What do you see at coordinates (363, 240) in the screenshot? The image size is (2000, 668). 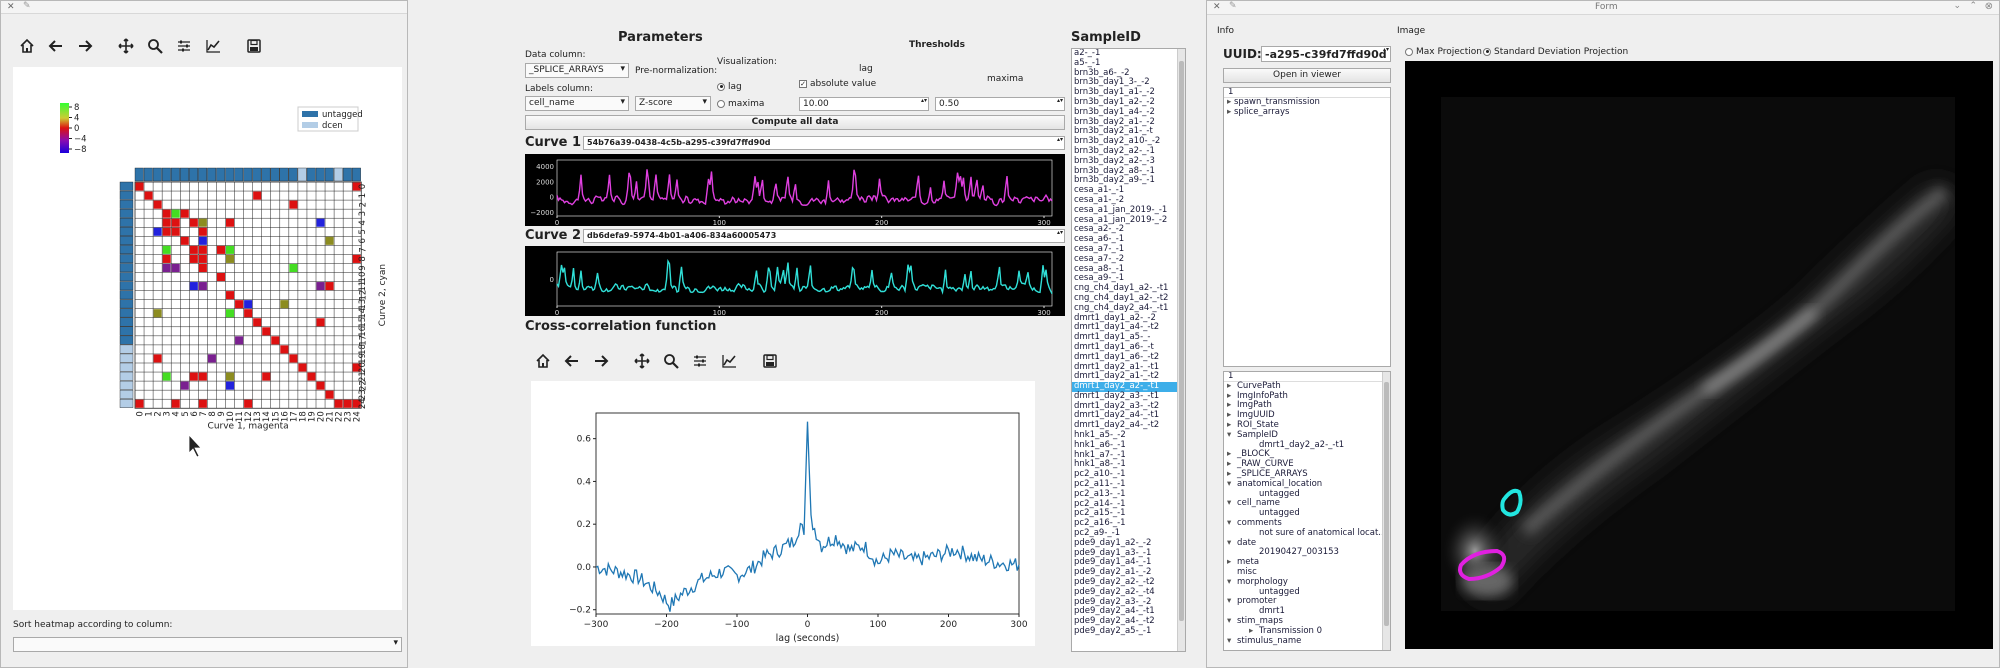 I see `y-tick-label: 6` at bounding box center [363, 240].